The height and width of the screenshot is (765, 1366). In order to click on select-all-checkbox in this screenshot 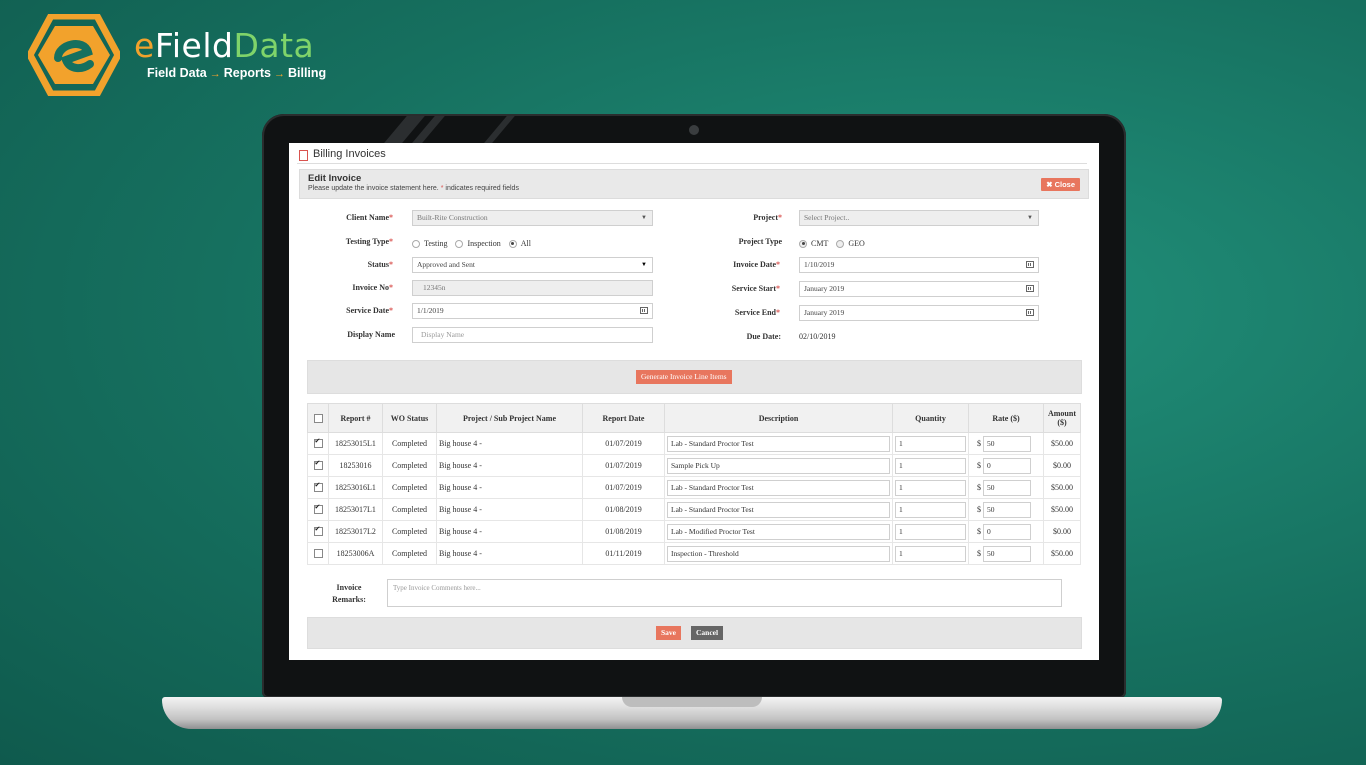, I will do `click(318, 418)`.